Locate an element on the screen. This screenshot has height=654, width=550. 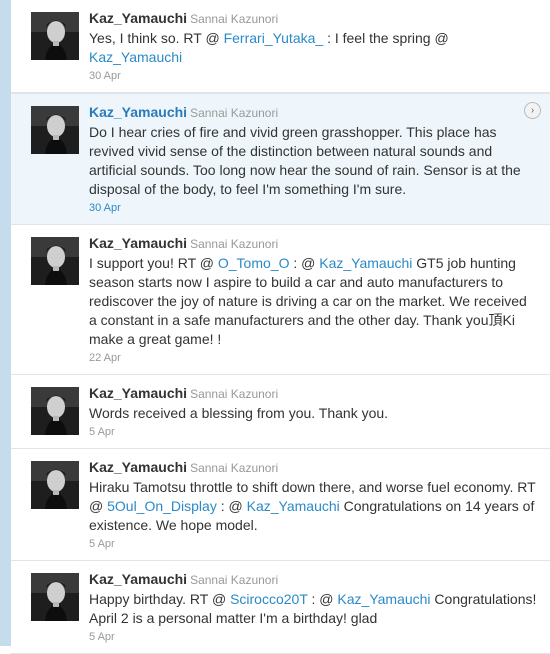
mention-link: 5Oul_On_Display is located at coordinates (162, 506).